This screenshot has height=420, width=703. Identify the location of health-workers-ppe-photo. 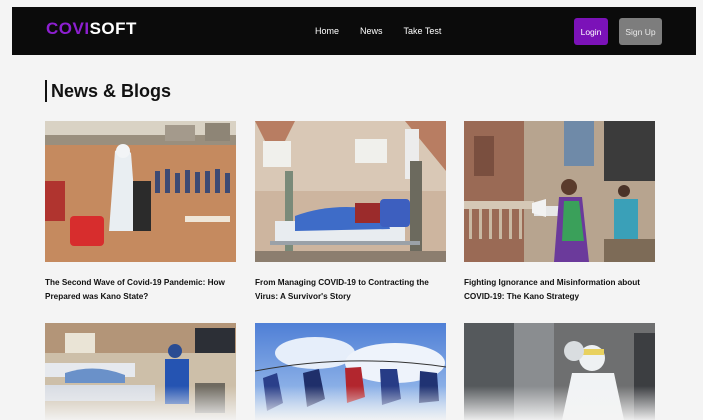
(559, 371).